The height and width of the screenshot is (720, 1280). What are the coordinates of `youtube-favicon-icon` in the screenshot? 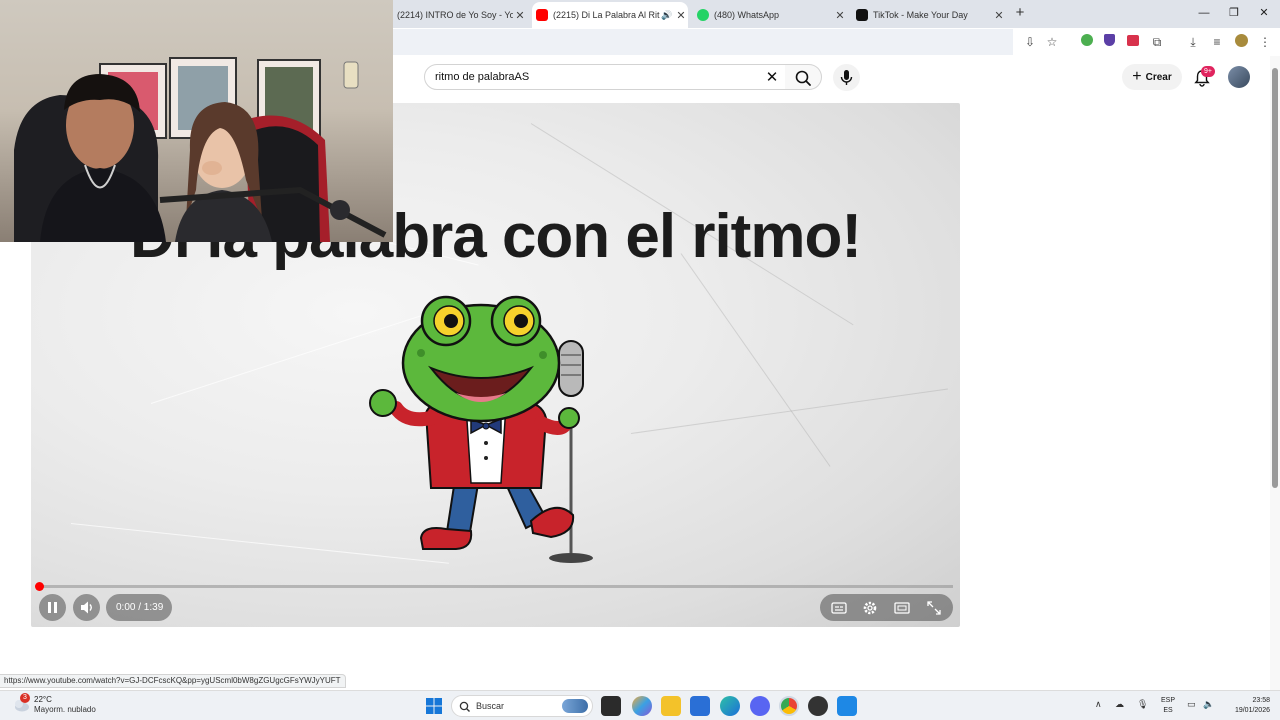 It's located at (542, 15).